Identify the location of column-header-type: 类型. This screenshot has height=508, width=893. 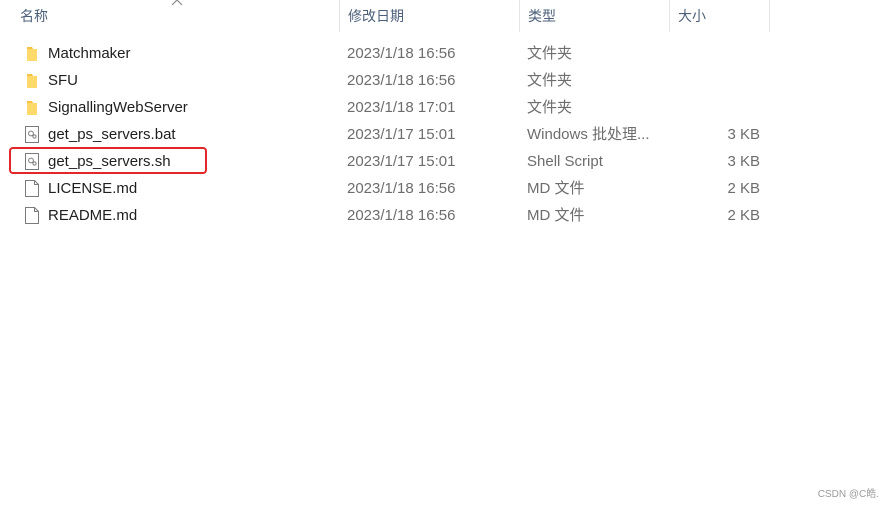
(595, 16).